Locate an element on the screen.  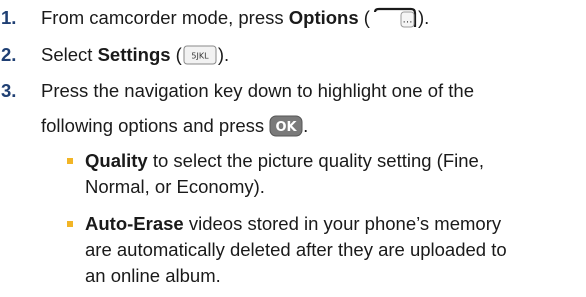
step-text: Select Settings ( 5JKL ). is located at coordinates (135, 55).